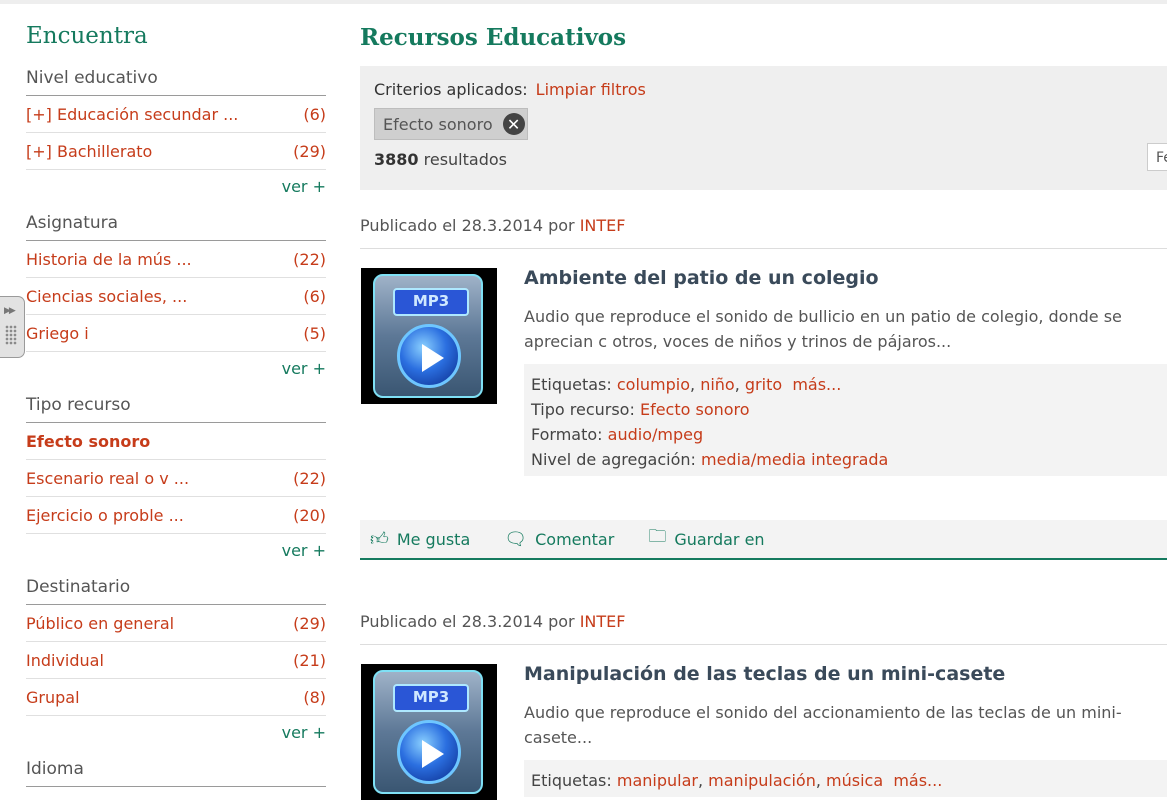  Describe the element at coordinates (1157, 157) in the screenshot. I see `sort-select: Fe` at that location.